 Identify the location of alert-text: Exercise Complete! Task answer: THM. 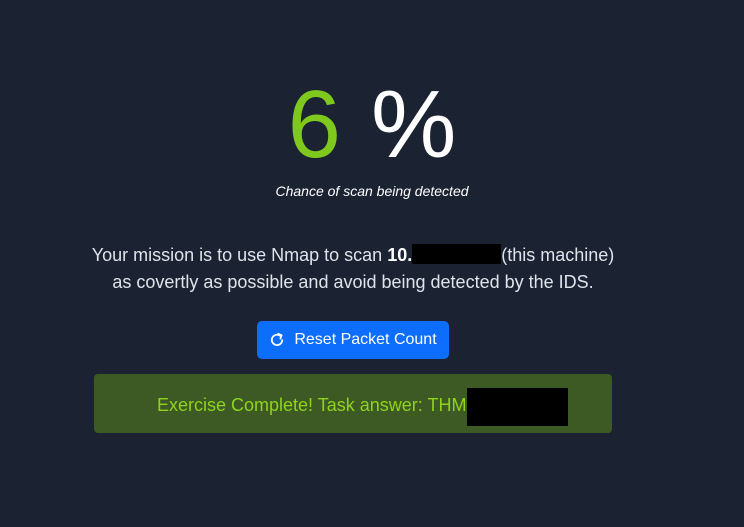
(312, 405).